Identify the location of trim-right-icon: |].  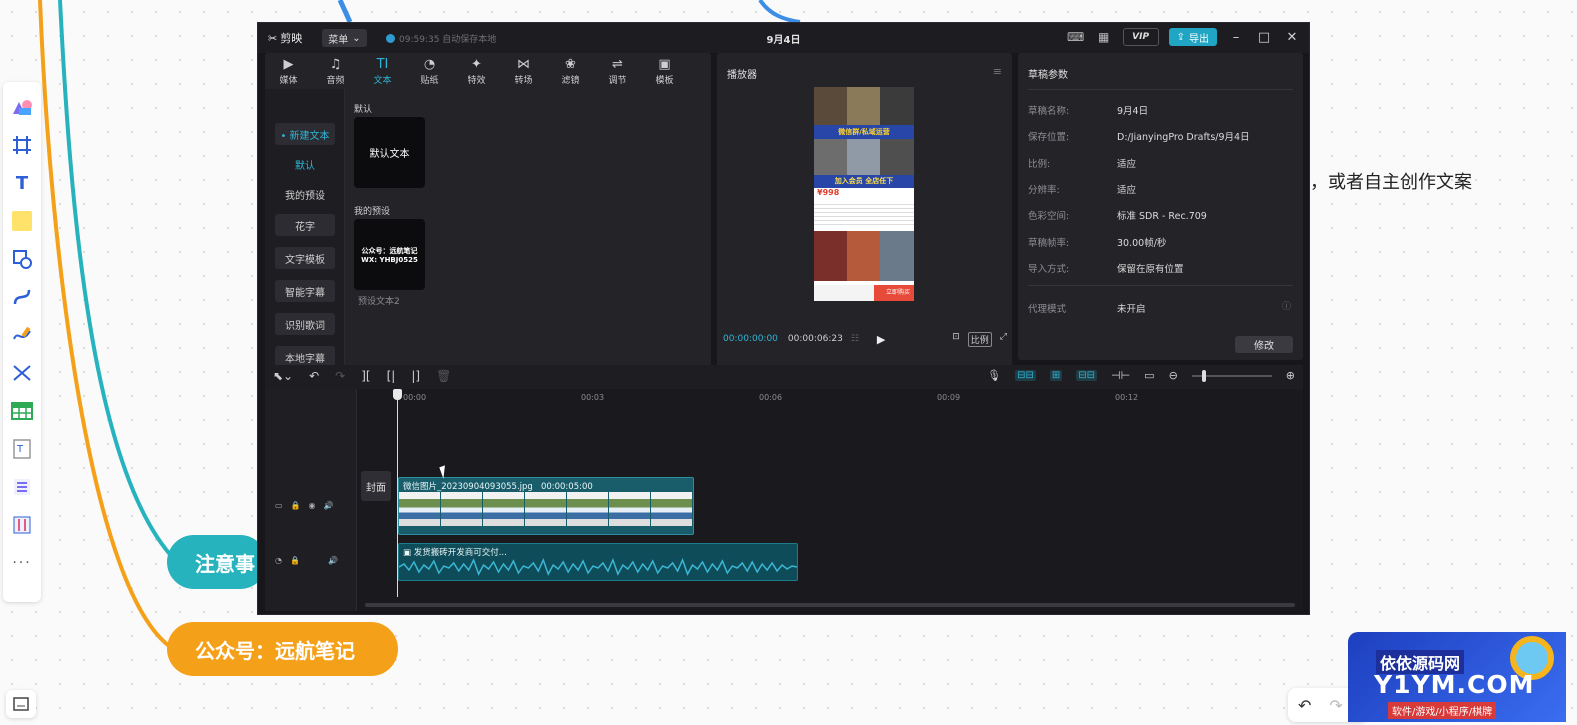
(415, 376).